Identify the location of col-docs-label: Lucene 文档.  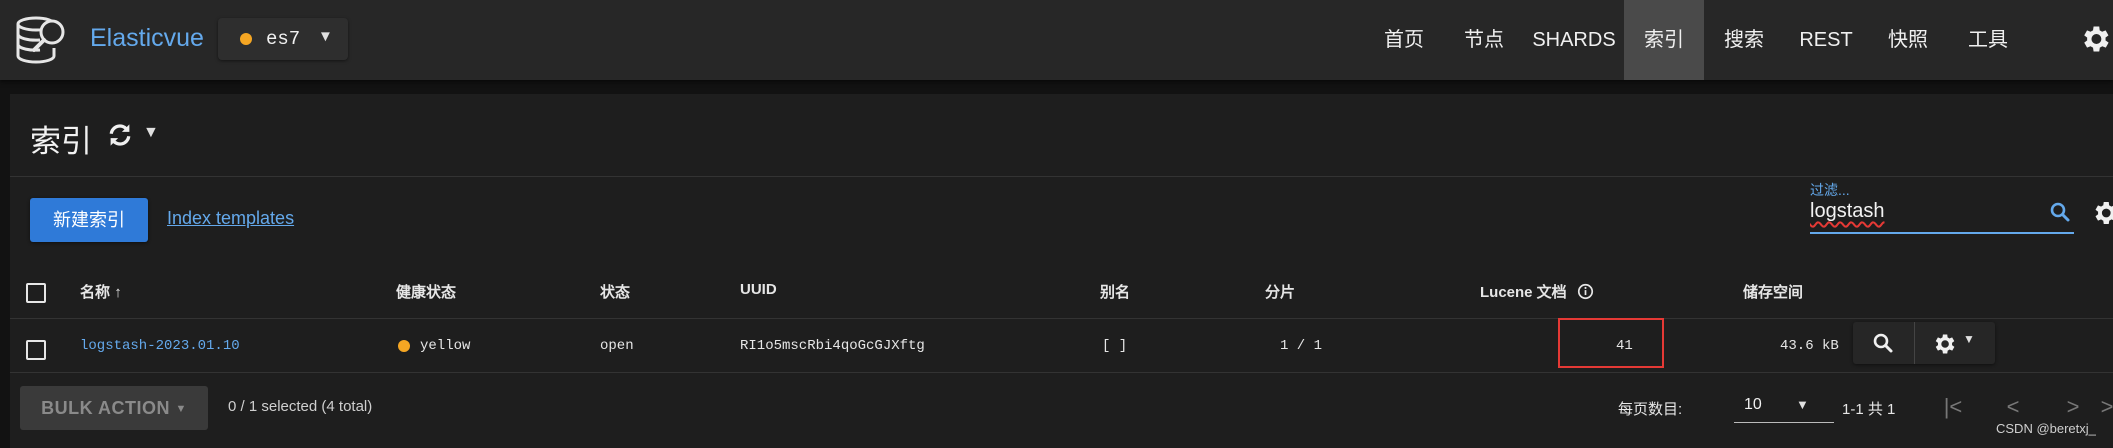
(1523, 292).